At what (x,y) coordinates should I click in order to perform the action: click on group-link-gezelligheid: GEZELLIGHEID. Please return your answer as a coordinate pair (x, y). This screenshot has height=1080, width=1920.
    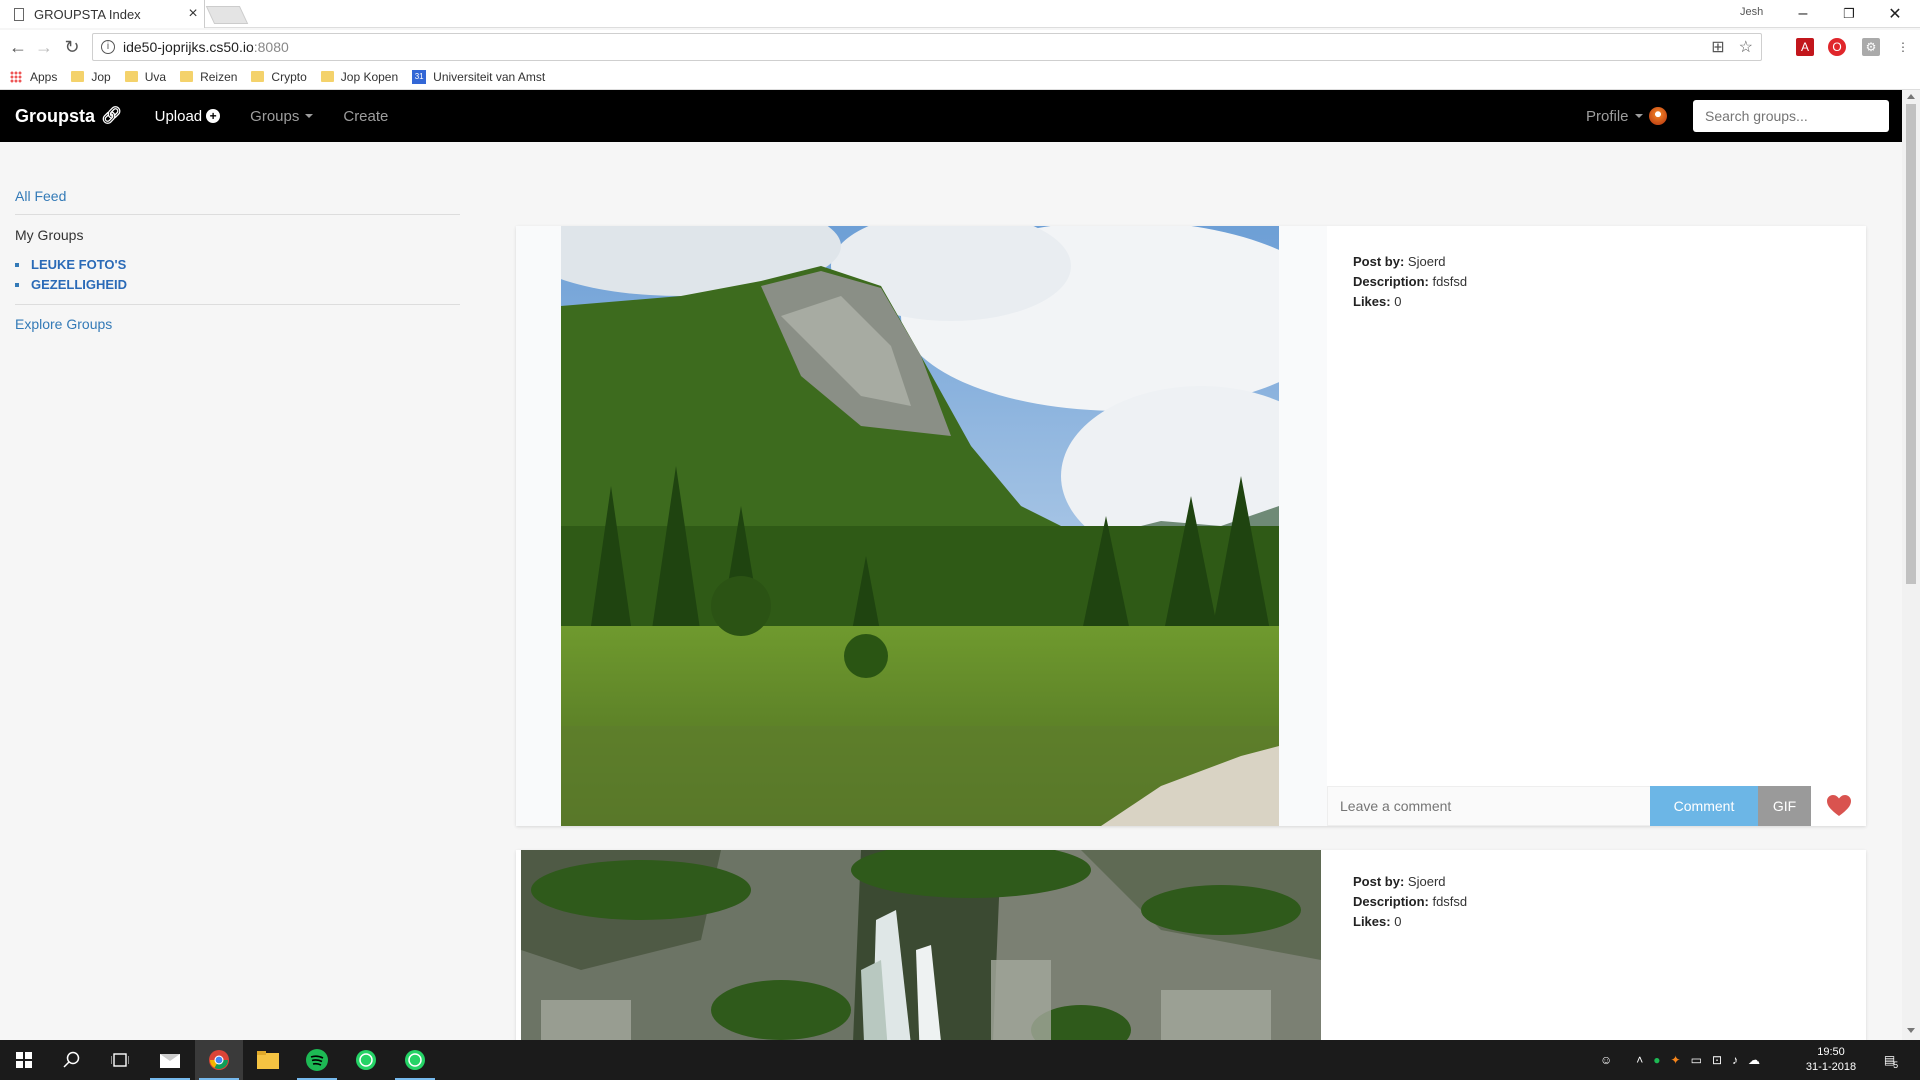
    Looking at the image, I should click on (71, 284).